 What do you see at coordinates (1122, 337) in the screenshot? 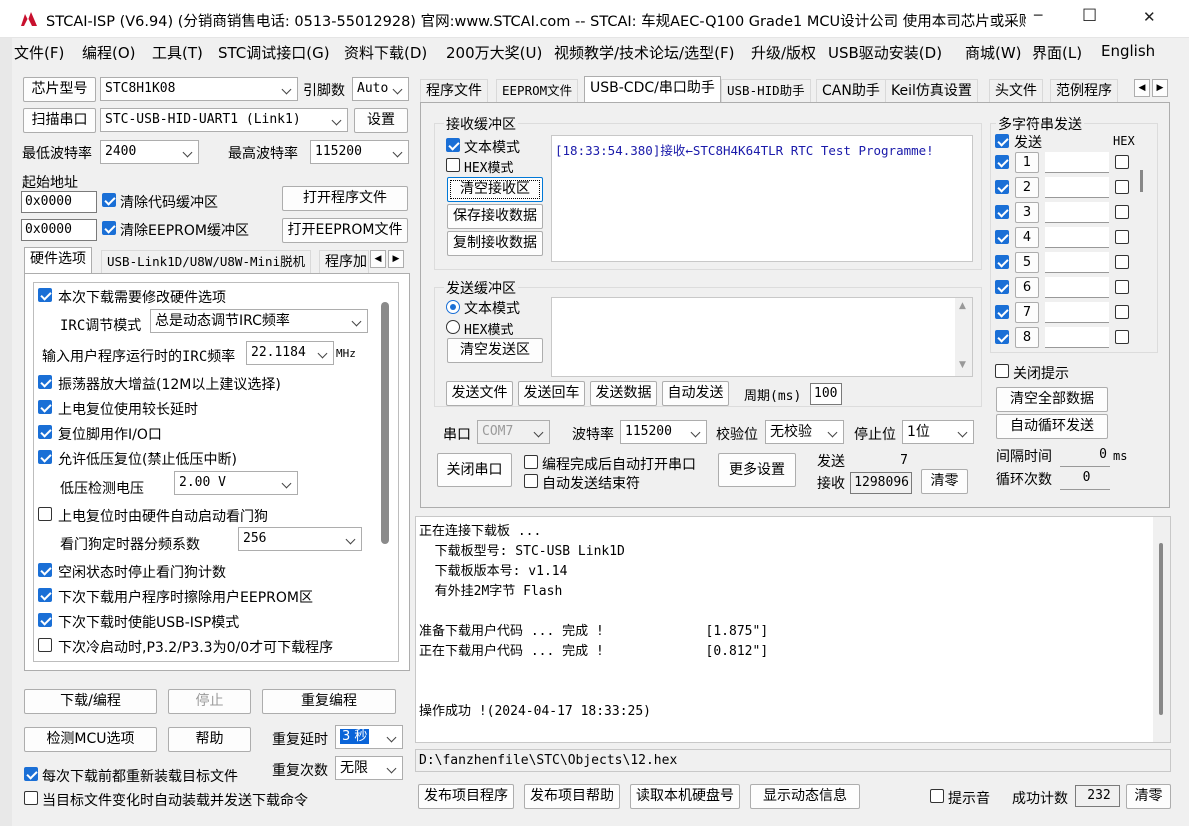
I see `multi-row-8-hex-checkbox` at bounding box center [1122, 337].